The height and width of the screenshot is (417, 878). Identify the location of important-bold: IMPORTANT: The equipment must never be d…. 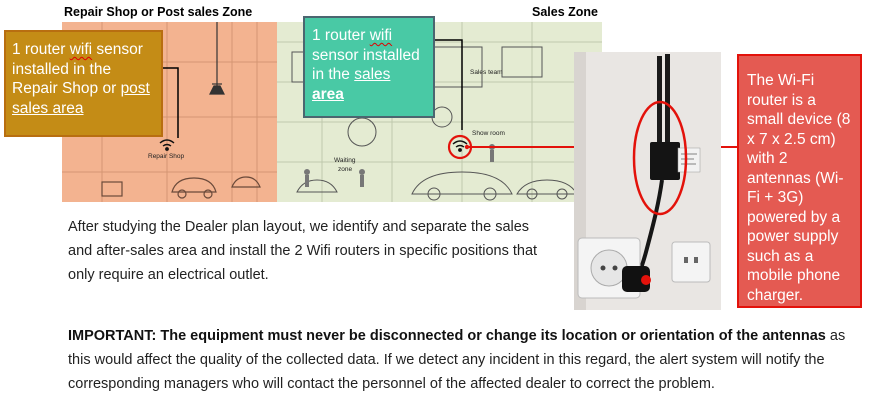
(447, 336).